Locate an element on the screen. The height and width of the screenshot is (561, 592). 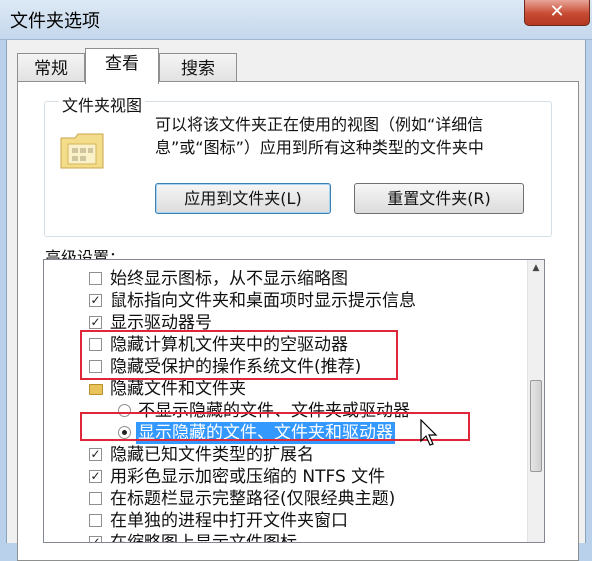
list-item-label: 显示驱动器号 is located at coordinates (161, 323).